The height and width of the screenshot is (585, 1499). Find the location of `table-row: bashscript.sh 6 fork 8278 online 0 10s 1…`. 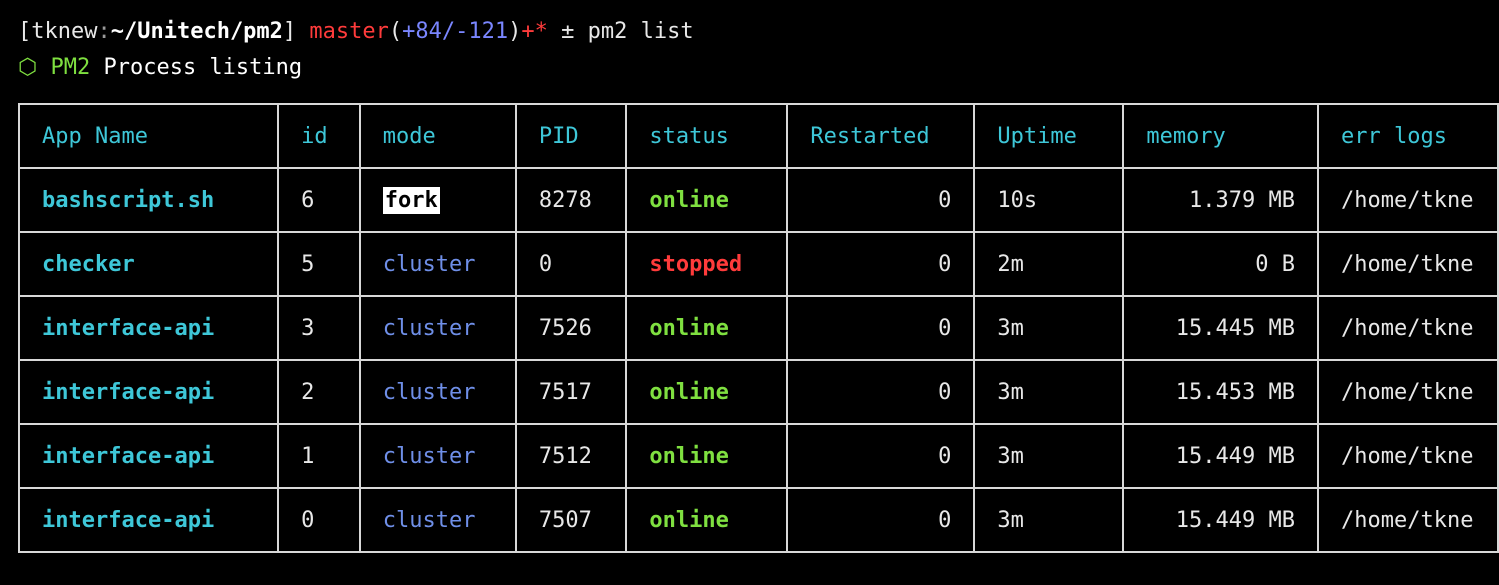

table-row: bashscript.sh 6 fork 8278 online 0 10s 1… is located at coordinates (758, 200).